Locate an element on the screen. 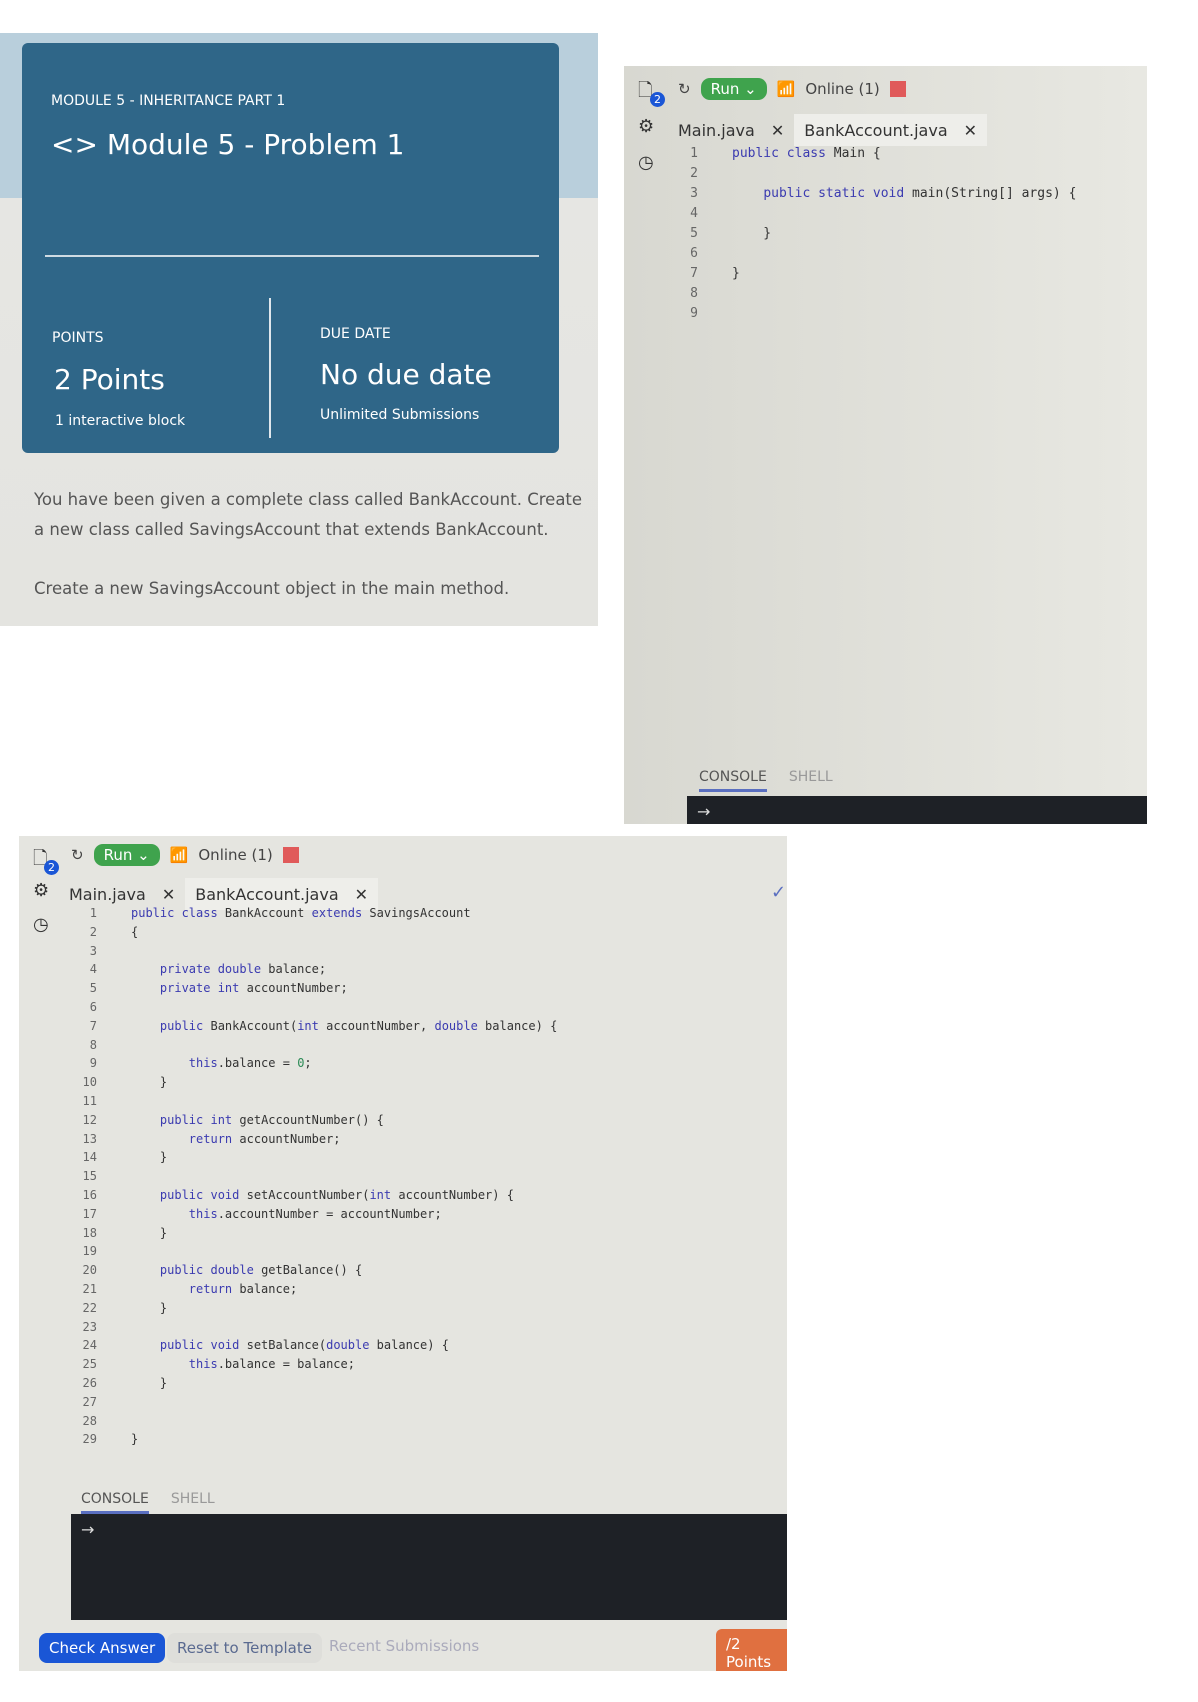 This screenshot has width=1198, height=1702. recent-submissions-button: Recent Submissions is located at coordinates (404, 1646).